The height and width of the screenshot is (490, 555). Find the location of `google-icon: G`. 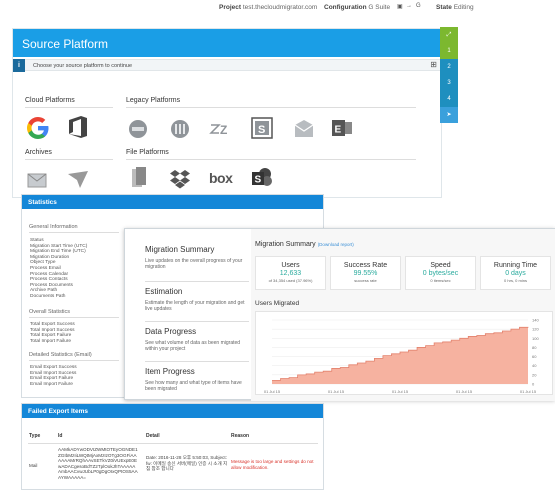

google-icon: G is located at coordinates (418, 6).